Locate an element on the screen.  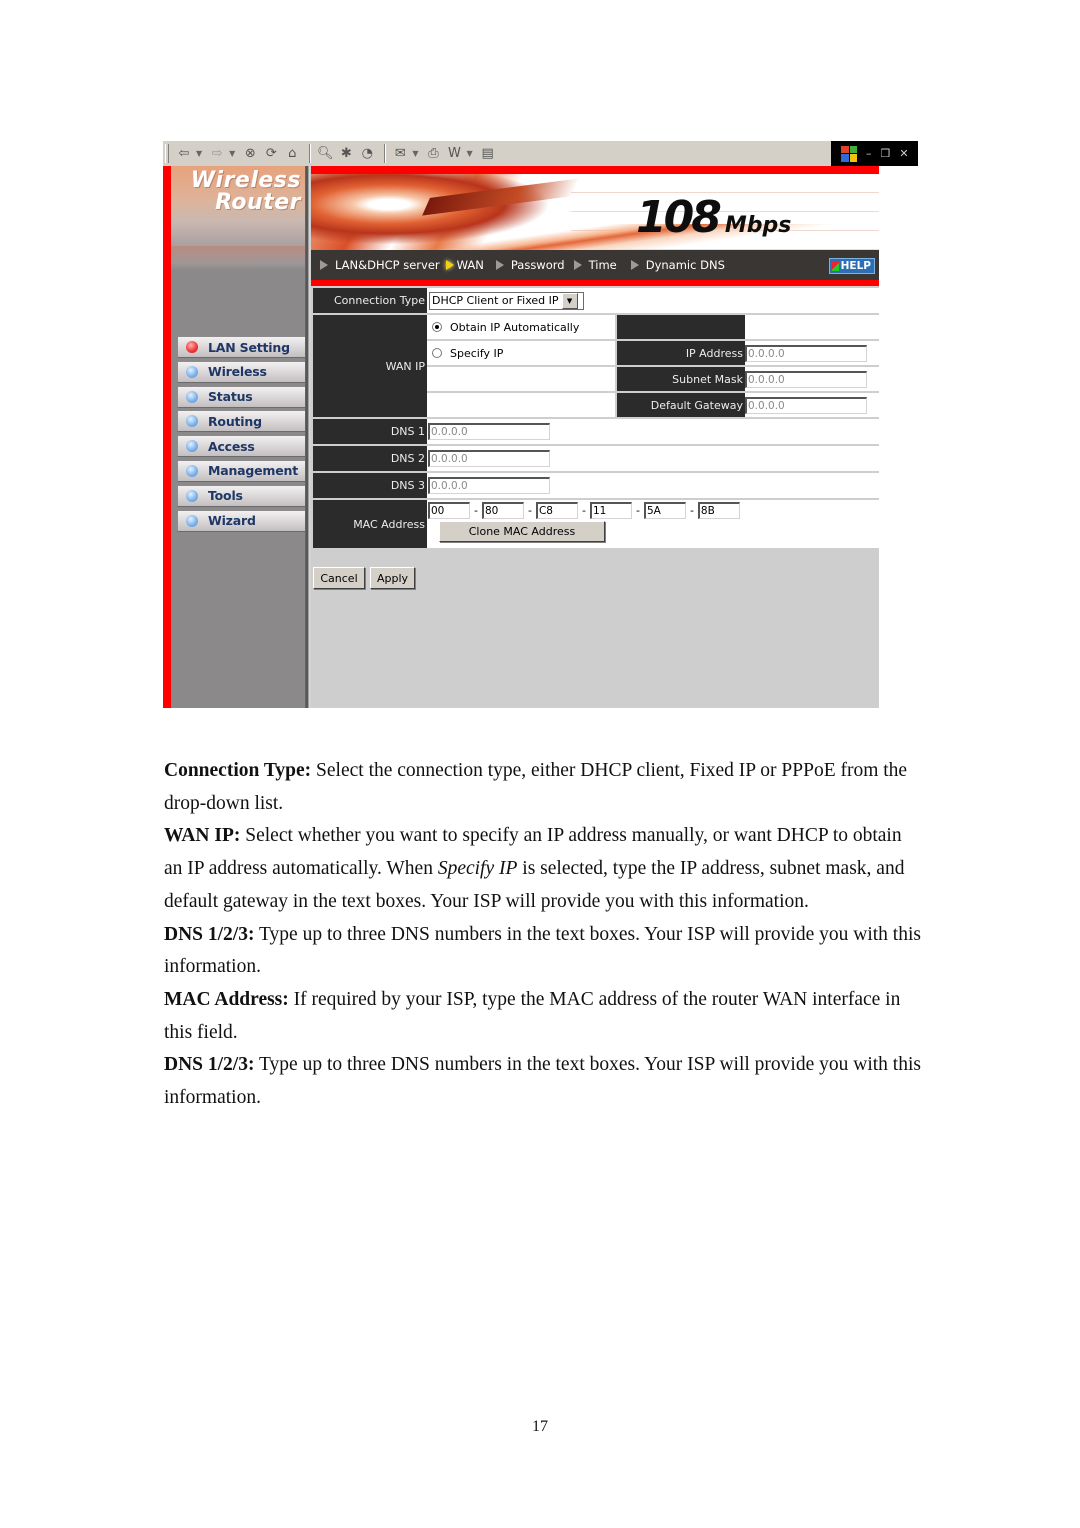
sidebar-item-label: Status is located at coordinates (230, 397).